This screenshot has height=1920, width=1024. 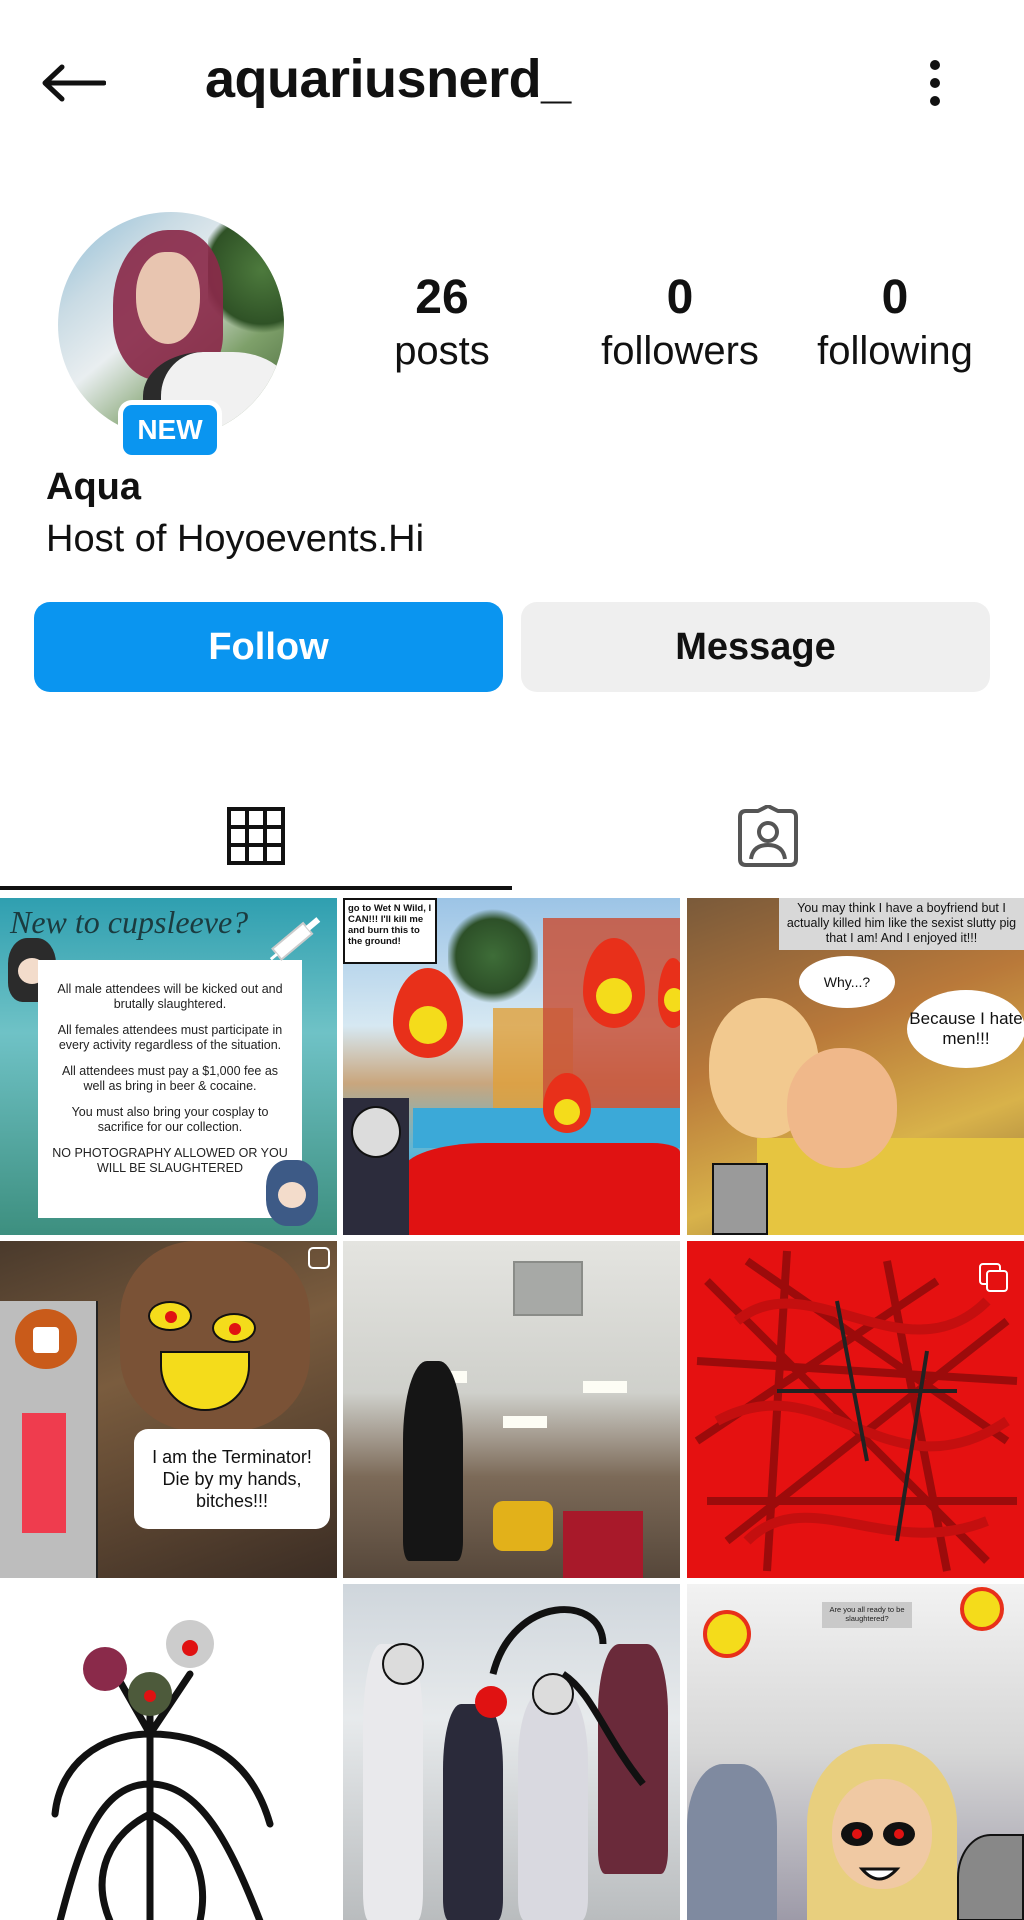 I want to click on profile-bio: Host of Hoyoevents.Hi, so click(x=235, y=539).